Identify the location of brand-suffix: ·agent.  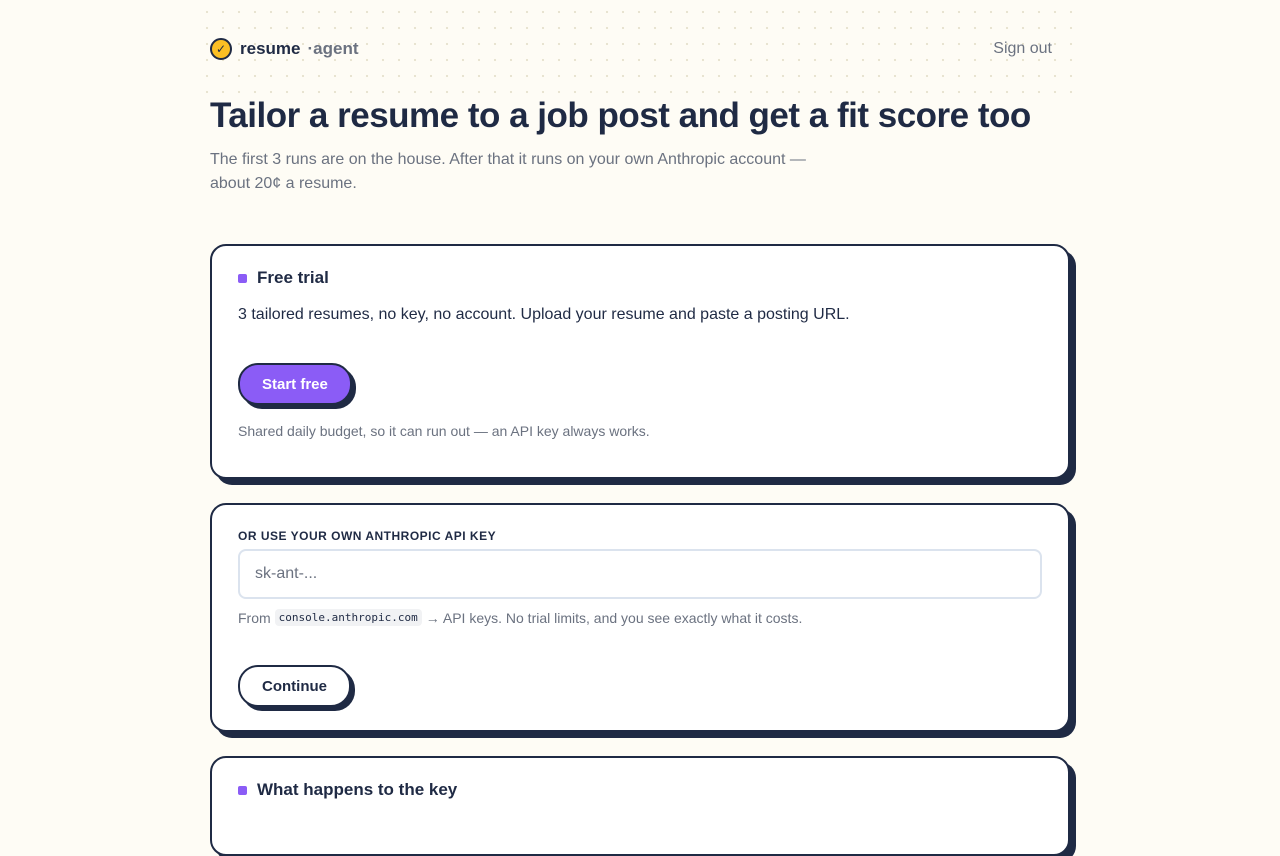
(333, 48).